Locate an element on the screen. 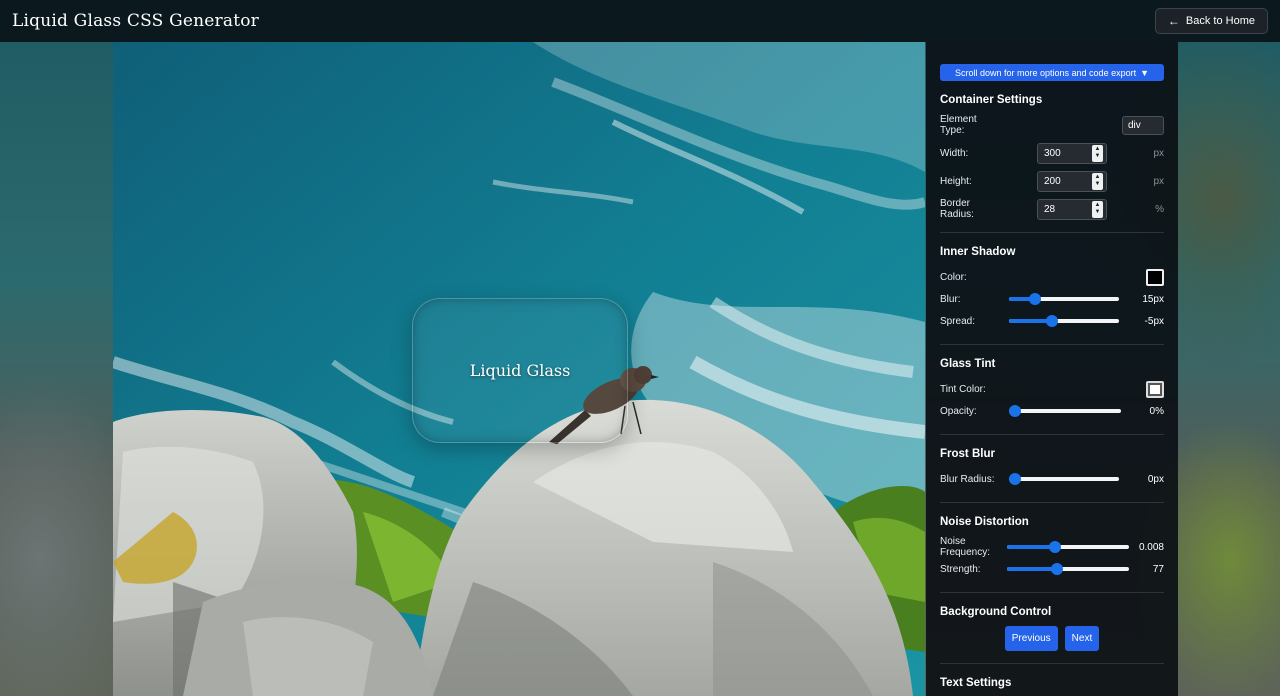 The image size is (1280, 696). border-radius-label: Border Radius: is located at coordinates (957, 209).